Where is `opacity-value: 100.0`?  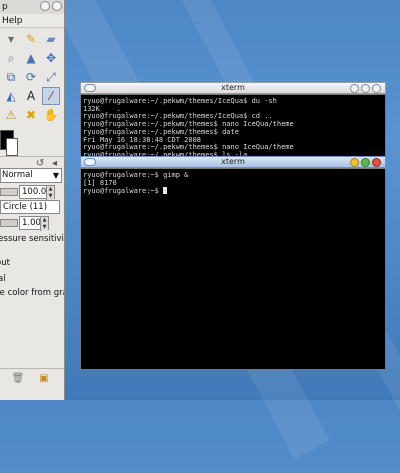
opacity-value: 100.0 is located at coordinates (34, 192).